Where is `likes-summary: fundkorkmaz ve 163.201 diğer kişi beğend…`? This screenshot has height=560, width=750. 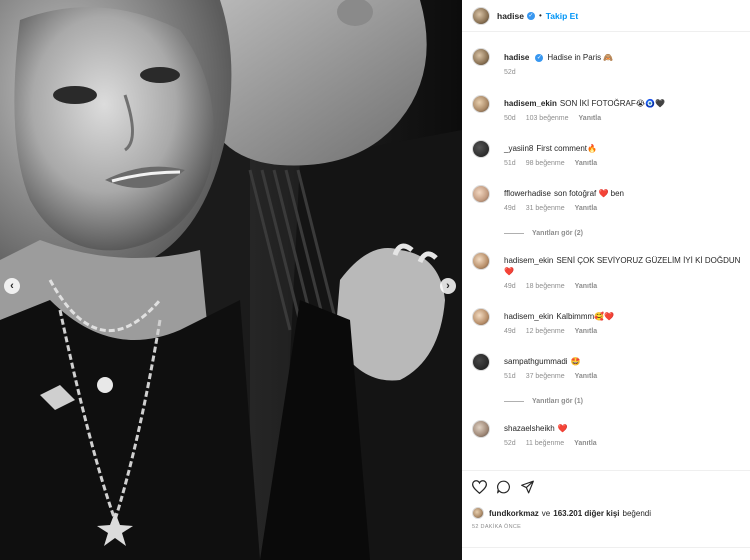
likes-summary: fundkorkmaz ve 163.201 diğer kişi beğend… is located at coordinates (561, 513).